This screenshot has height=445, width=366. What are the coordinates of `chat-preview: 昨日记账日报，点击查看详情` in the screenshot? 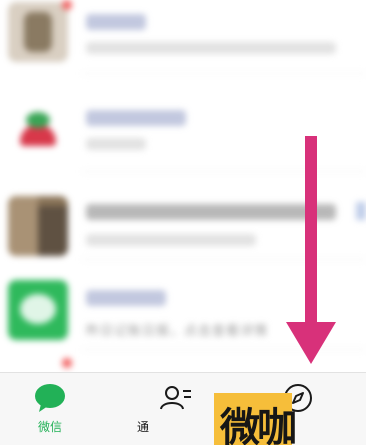 It's located at (177, 330).